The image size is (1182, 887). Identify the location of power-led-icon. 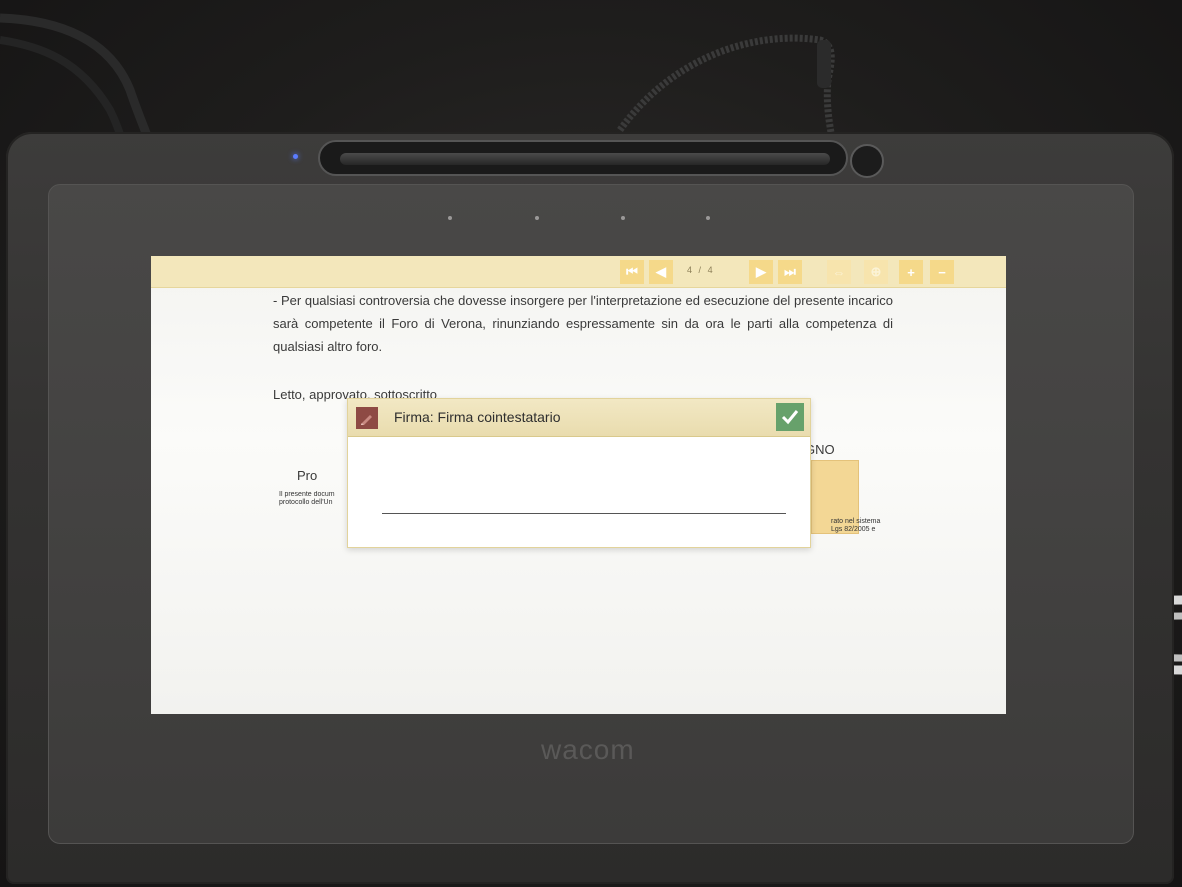
(295, 156).